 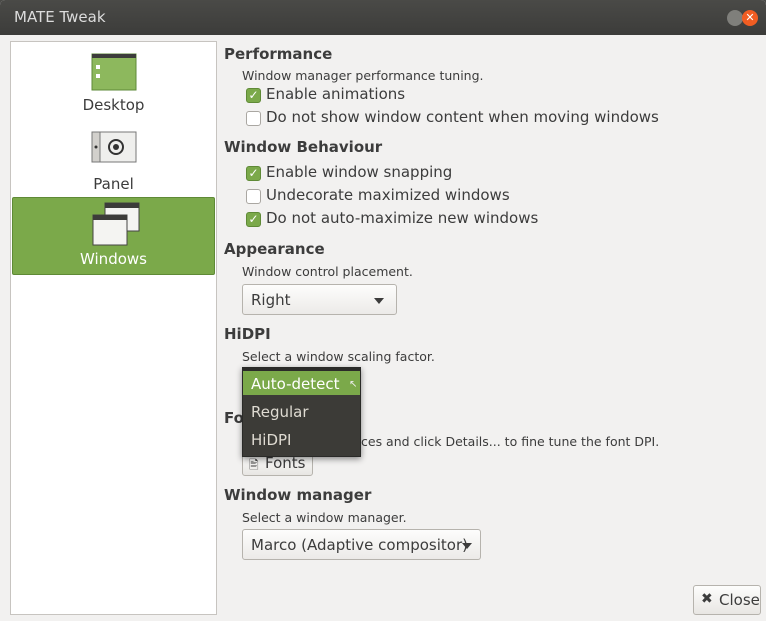 I want to click on section-description: Window control placement., so click(x=327, y=271).